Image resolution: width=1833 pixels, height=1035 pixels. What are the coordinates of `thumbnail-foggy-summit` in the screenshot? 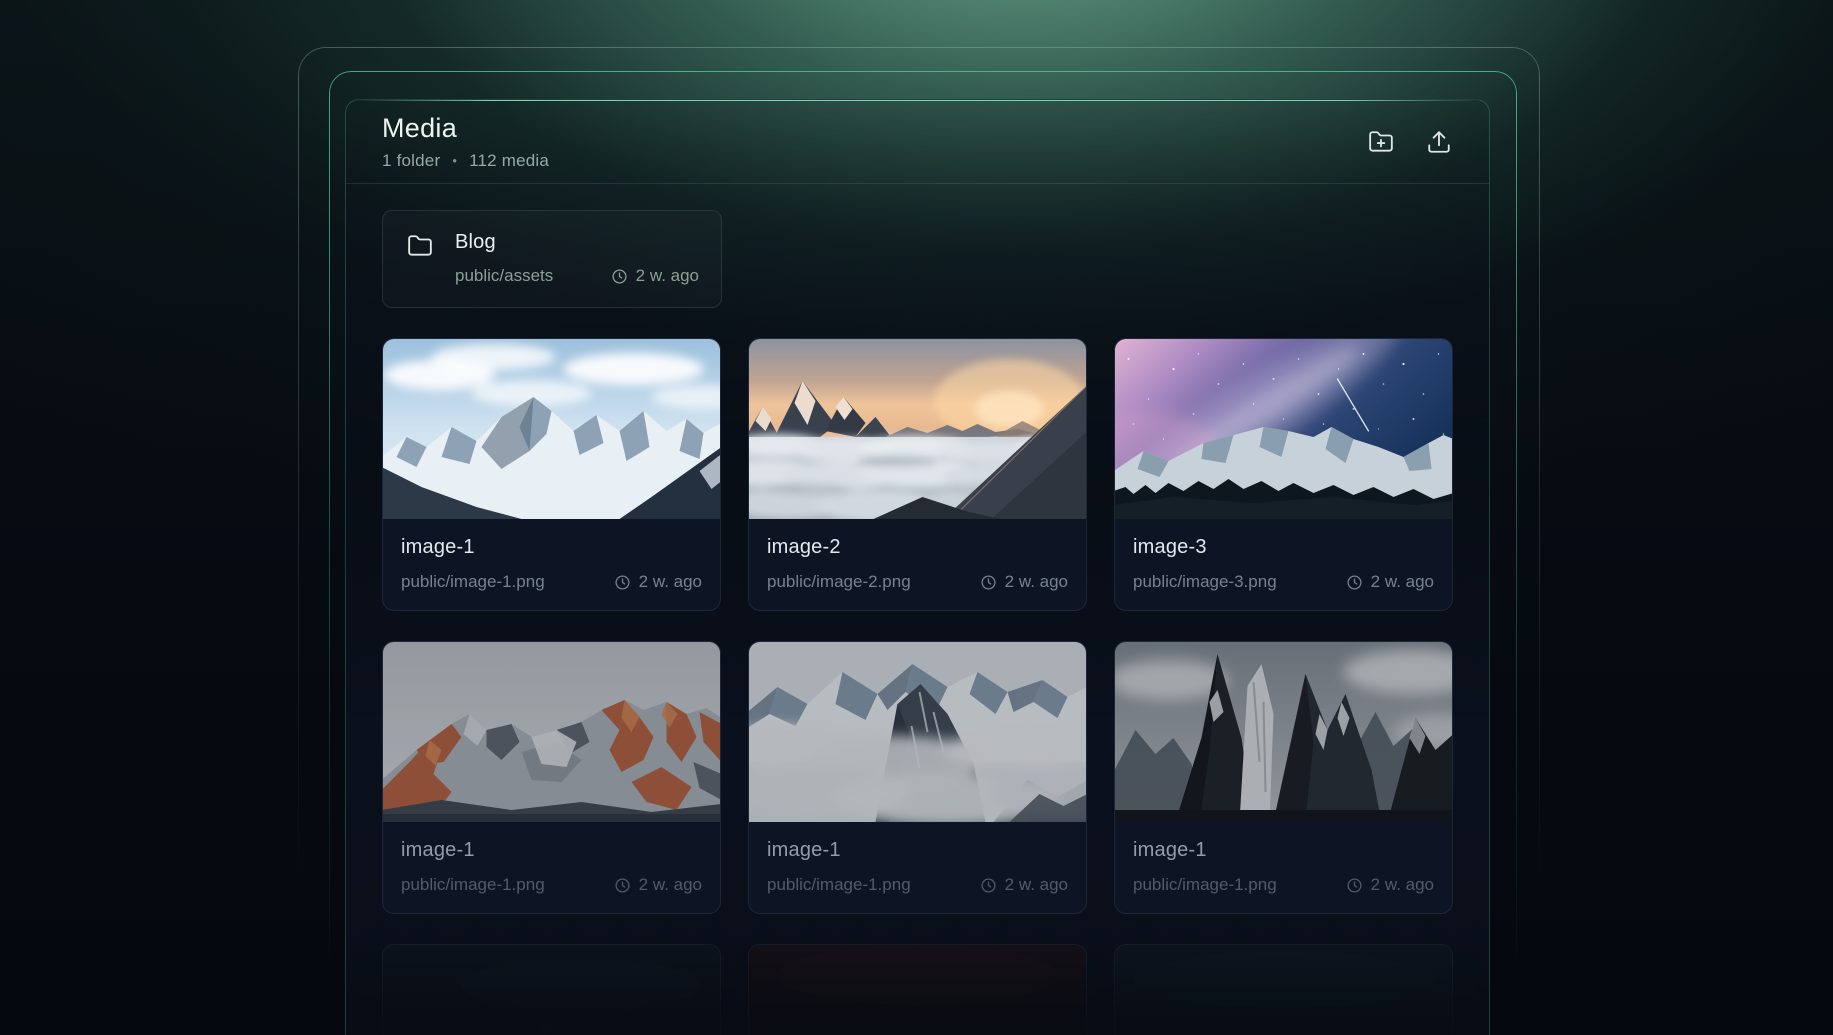 It's located at (917, 732).